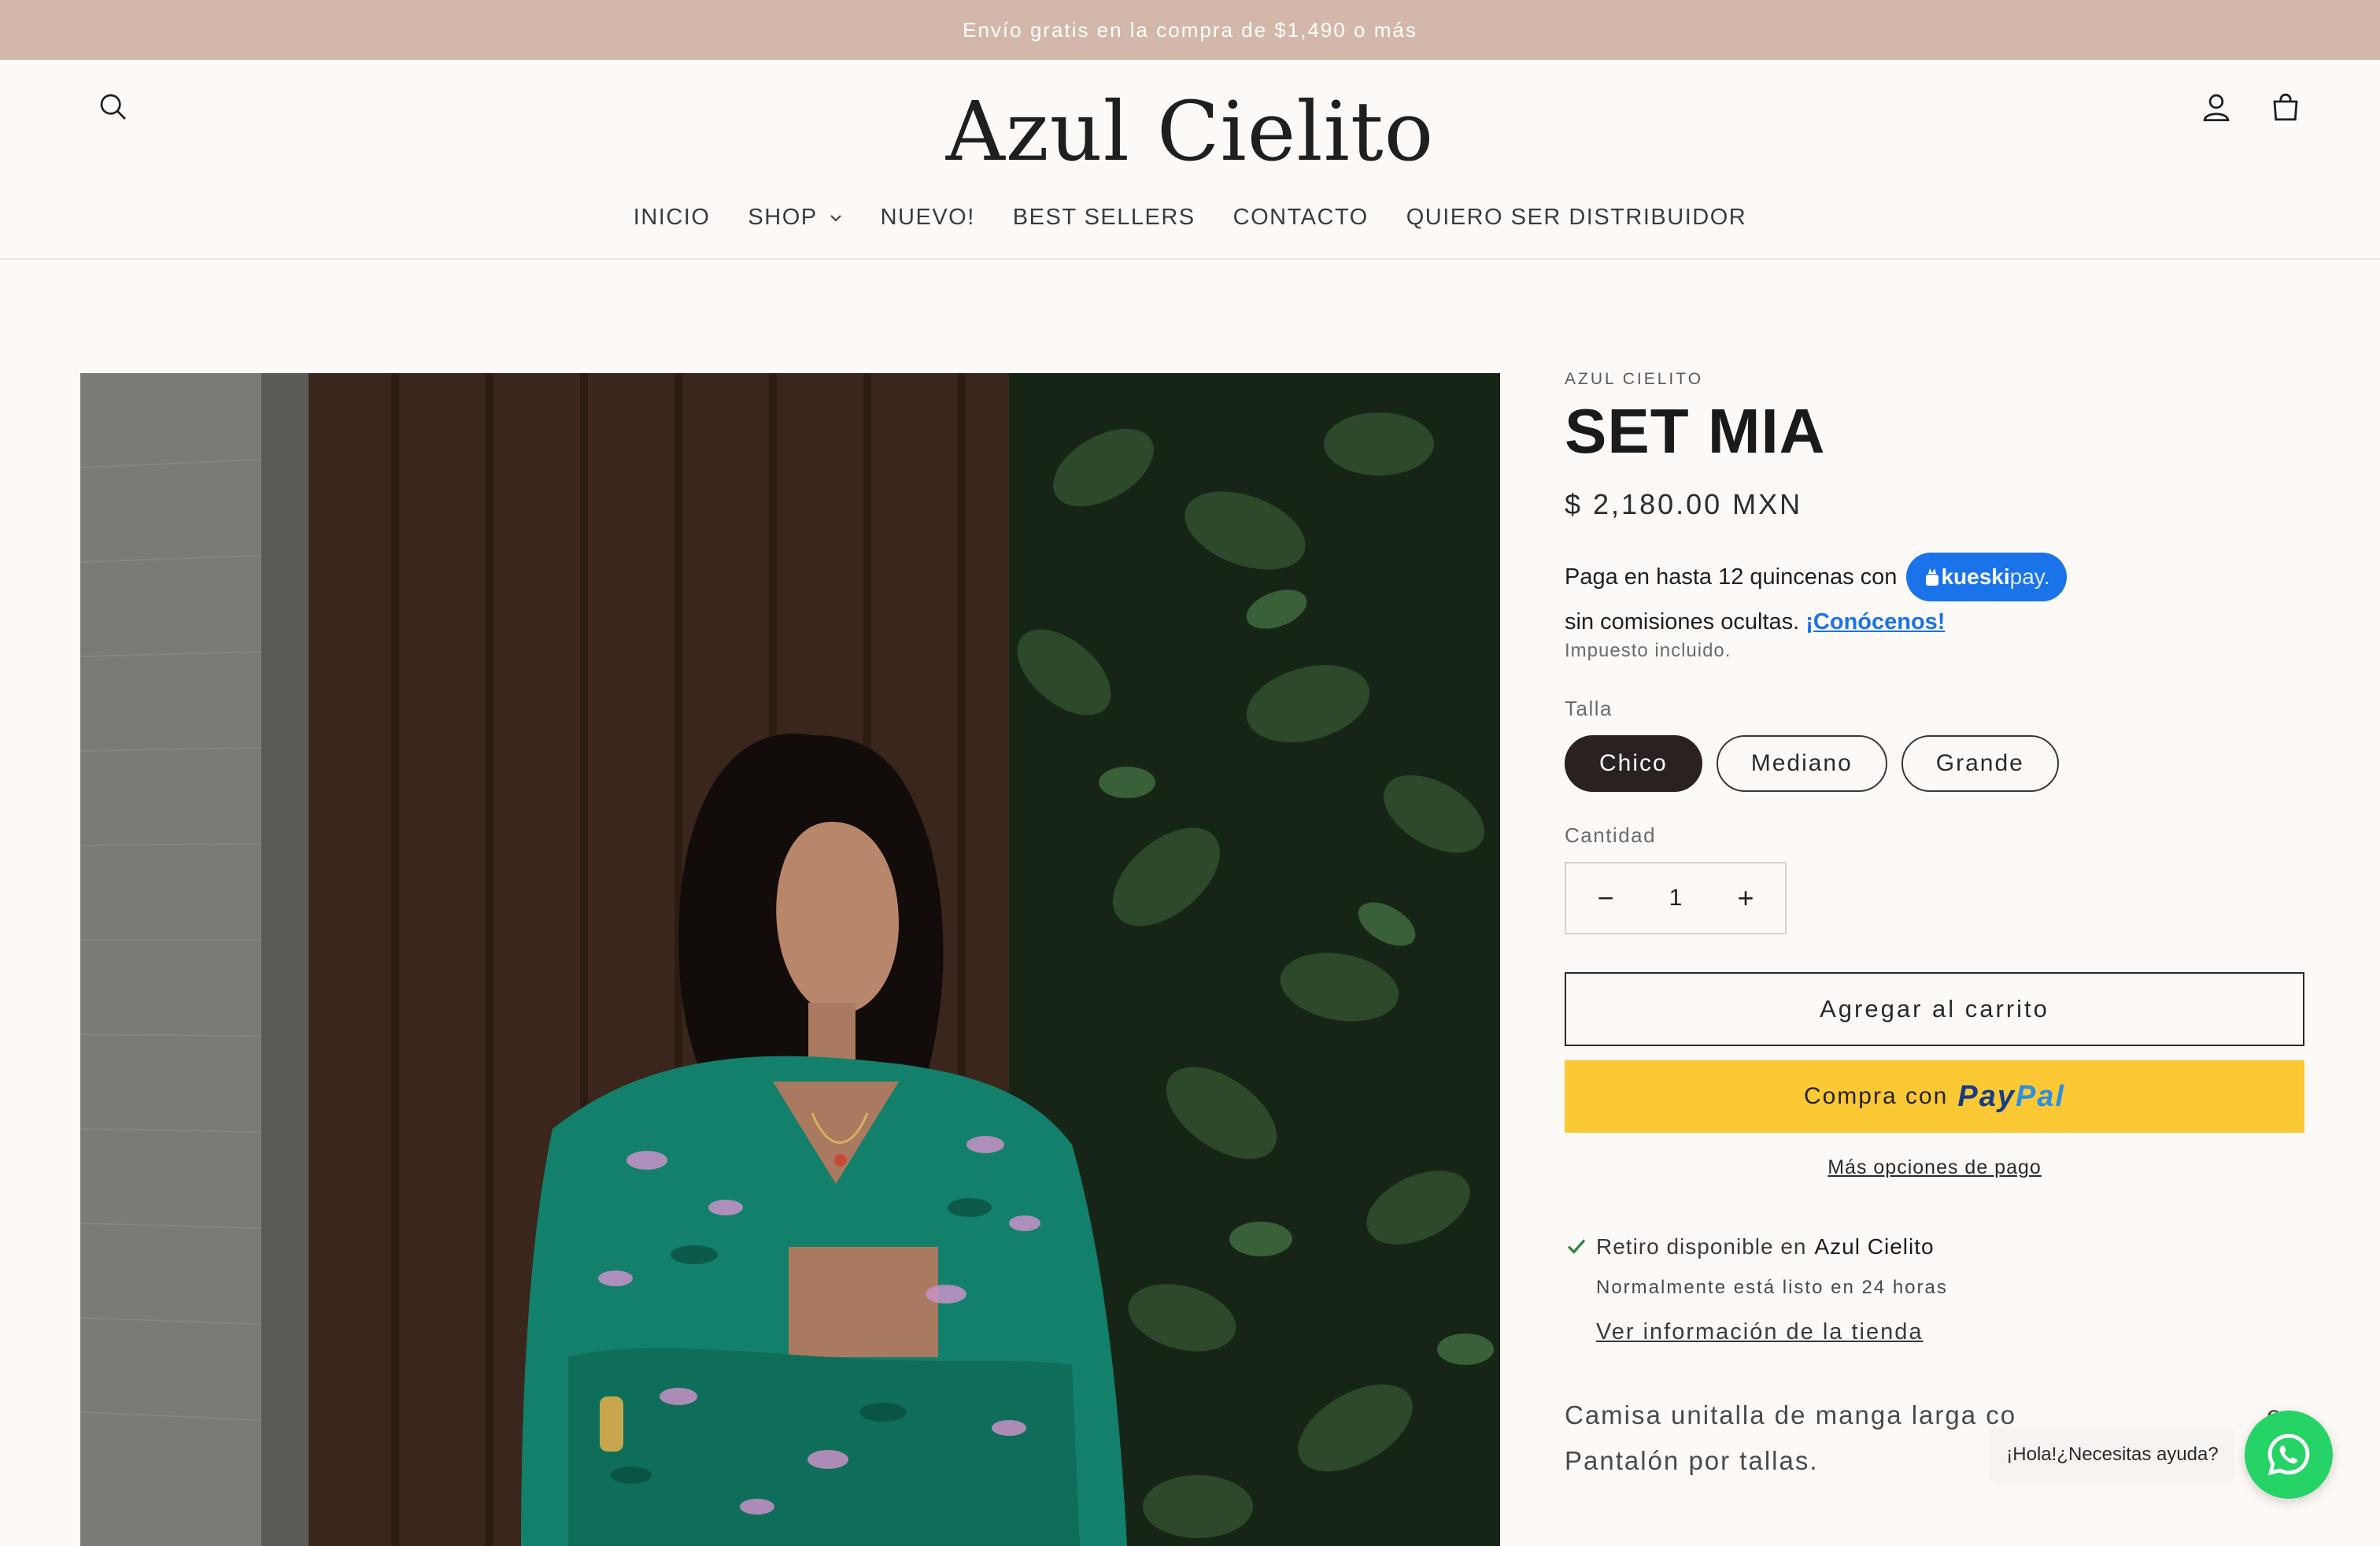  Describe the element at coordinates (783, 217) in the screenshot. I see `nav-label: SHOP` at that location.